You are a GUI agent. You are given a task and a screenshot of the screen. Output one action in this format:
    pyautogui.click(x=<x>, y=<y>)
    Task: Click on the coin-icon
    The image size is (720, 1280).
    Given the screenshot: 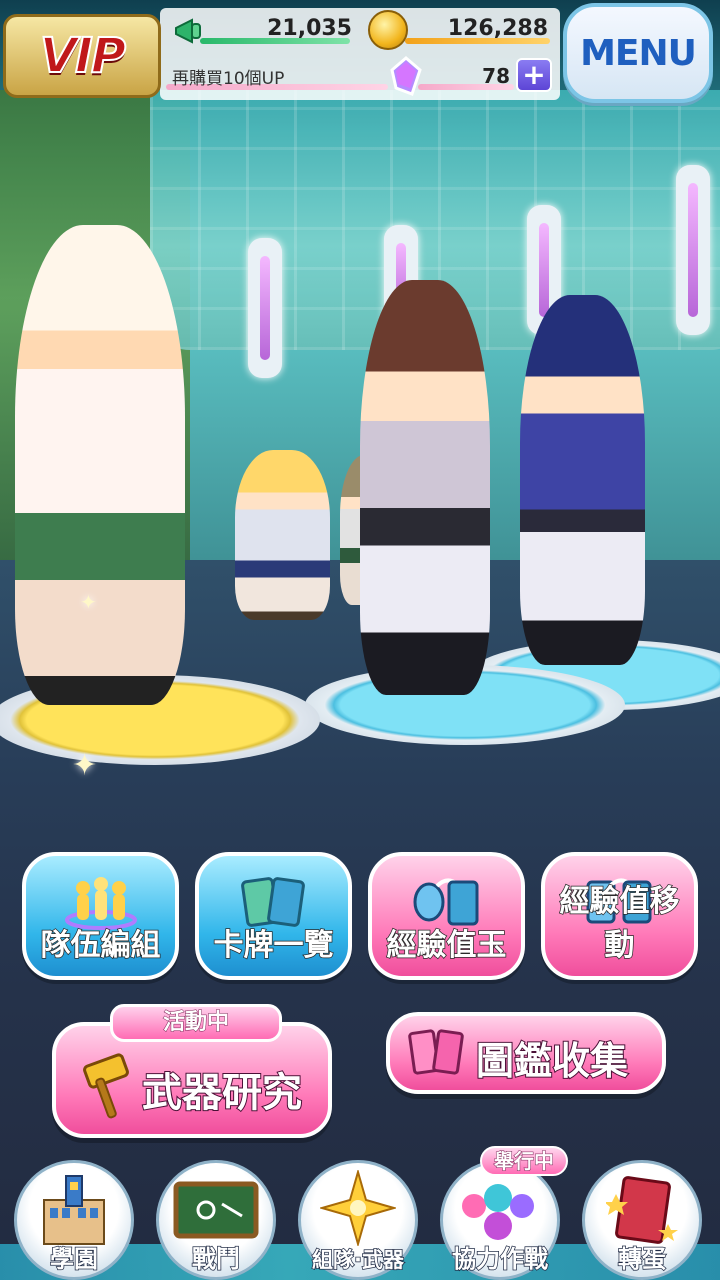 What is the action you would take?
    pyautogui.click(x=388, y=30)
    